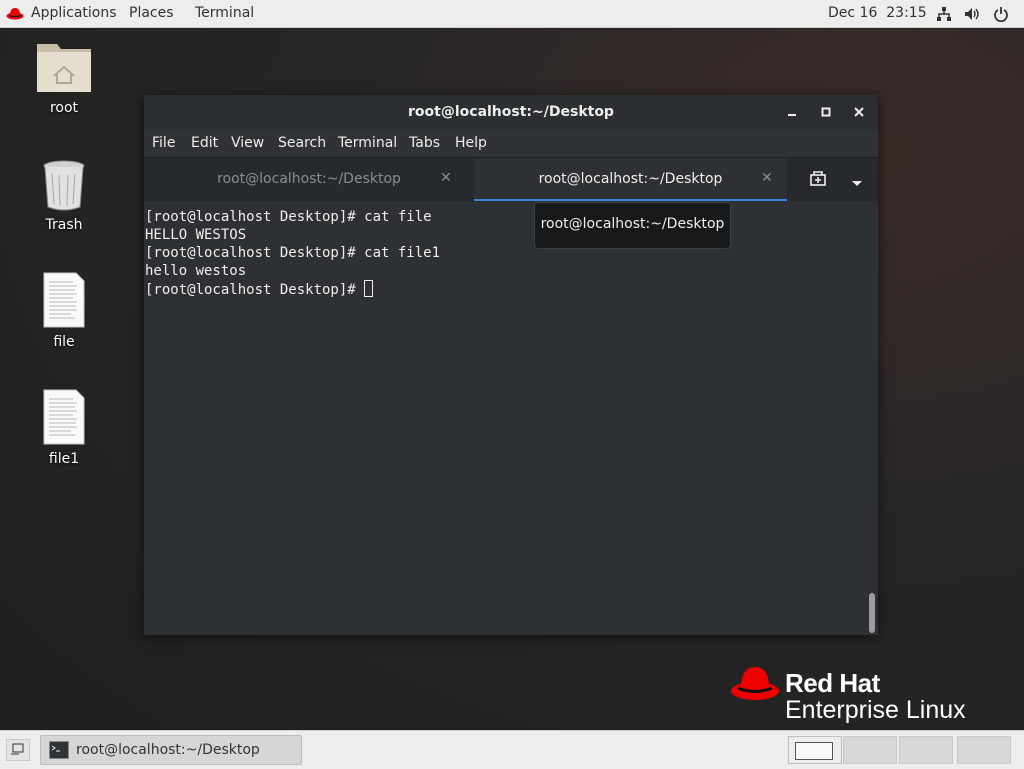  I want to click on power-icon, so click(1001, 14).